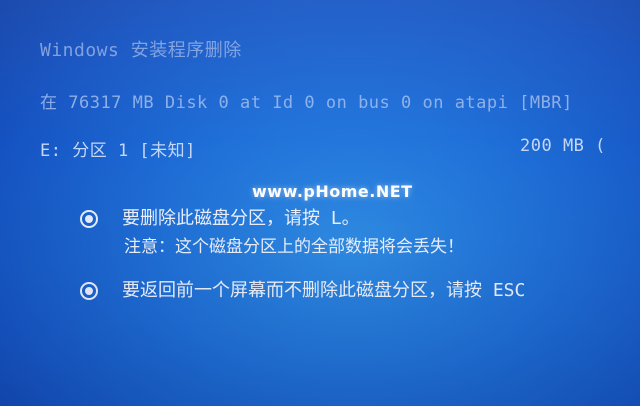 The height and width of the screenshot is (406, 640). Describe the element at coordinates (322, 148) in the screenshot. I see `partition-row: E: 分区 1 [未知] 200 MB (` at that location.